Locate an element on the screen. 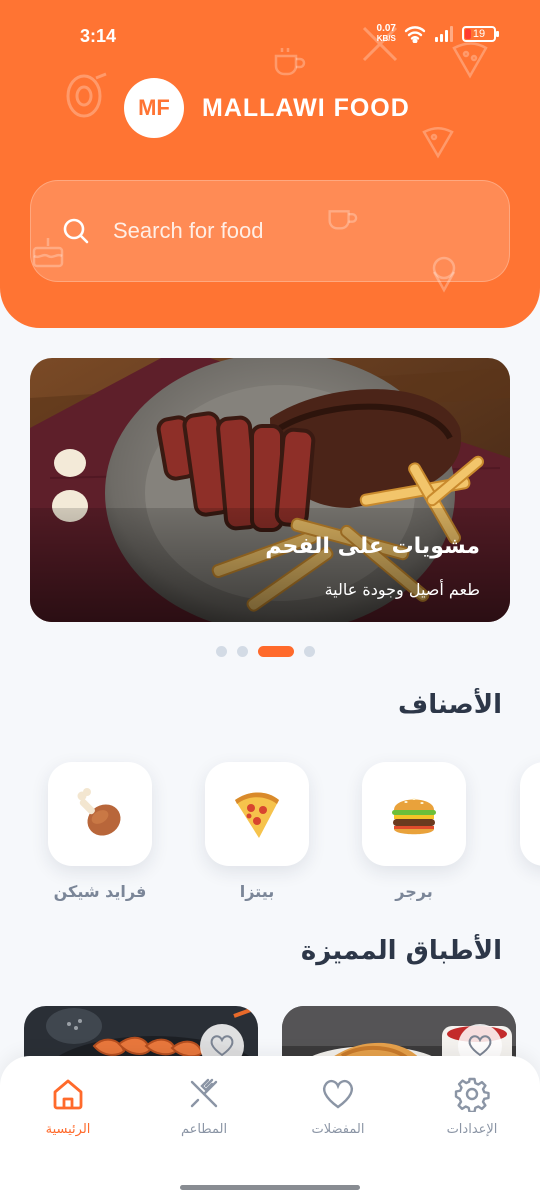 The height and width of the screenshot is (1200, 540). home-icon is located at coordinates (68, 1094).